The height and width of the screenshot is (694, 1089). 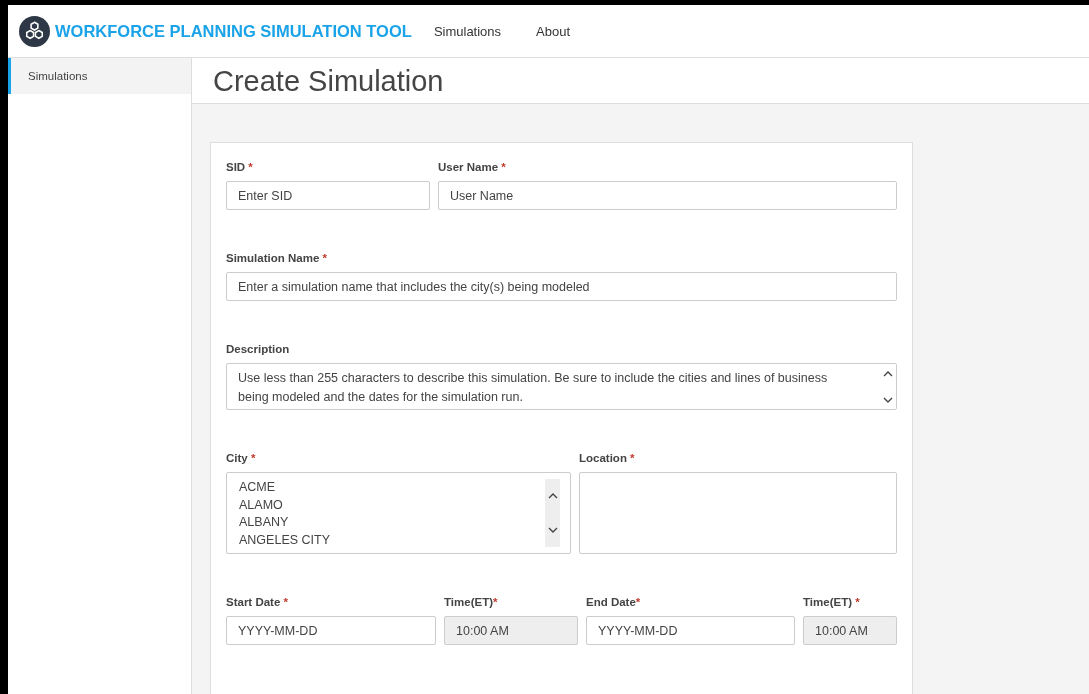 What do you see at coordinates (553, 31) in the screenshot?
I see `nav-link: About` at bounding box center [553, 31].